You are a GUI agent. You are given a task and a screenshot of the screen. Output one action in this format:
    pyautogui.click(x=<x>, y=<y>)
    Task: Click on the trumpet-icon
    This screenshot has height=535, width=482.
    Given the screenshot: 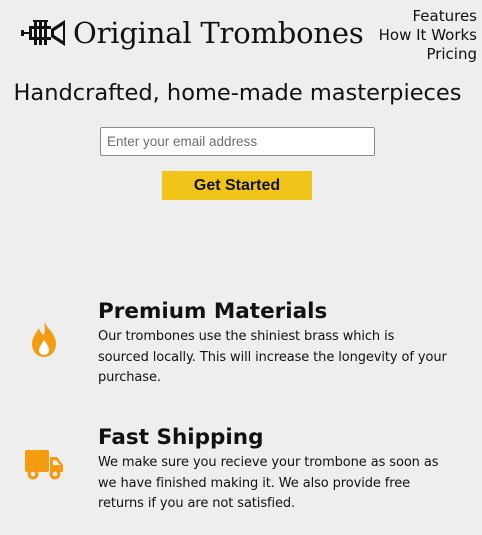 What is the action you would take?
    pyautogui.click(x=43, y=33)
    